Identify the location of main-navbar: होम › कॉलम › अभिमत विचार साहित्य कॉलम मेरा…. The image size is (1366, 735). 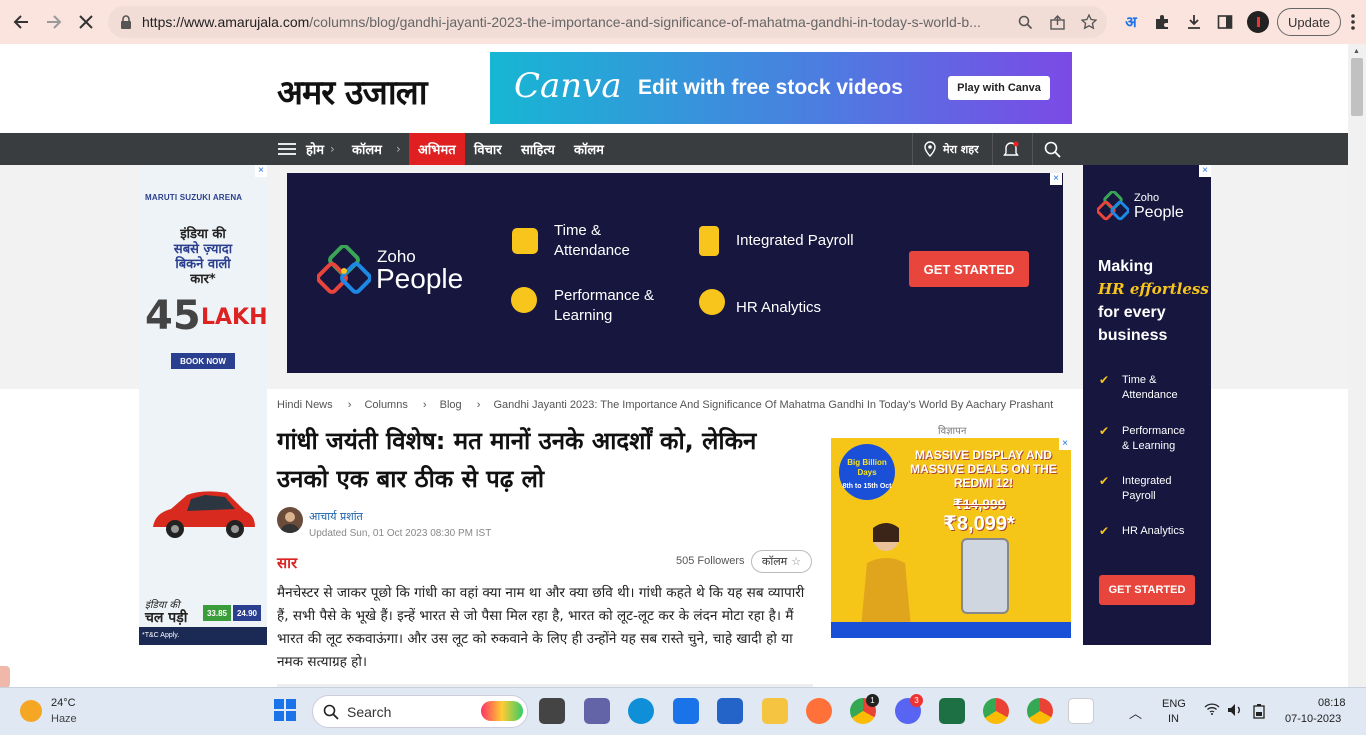
(674, 149).